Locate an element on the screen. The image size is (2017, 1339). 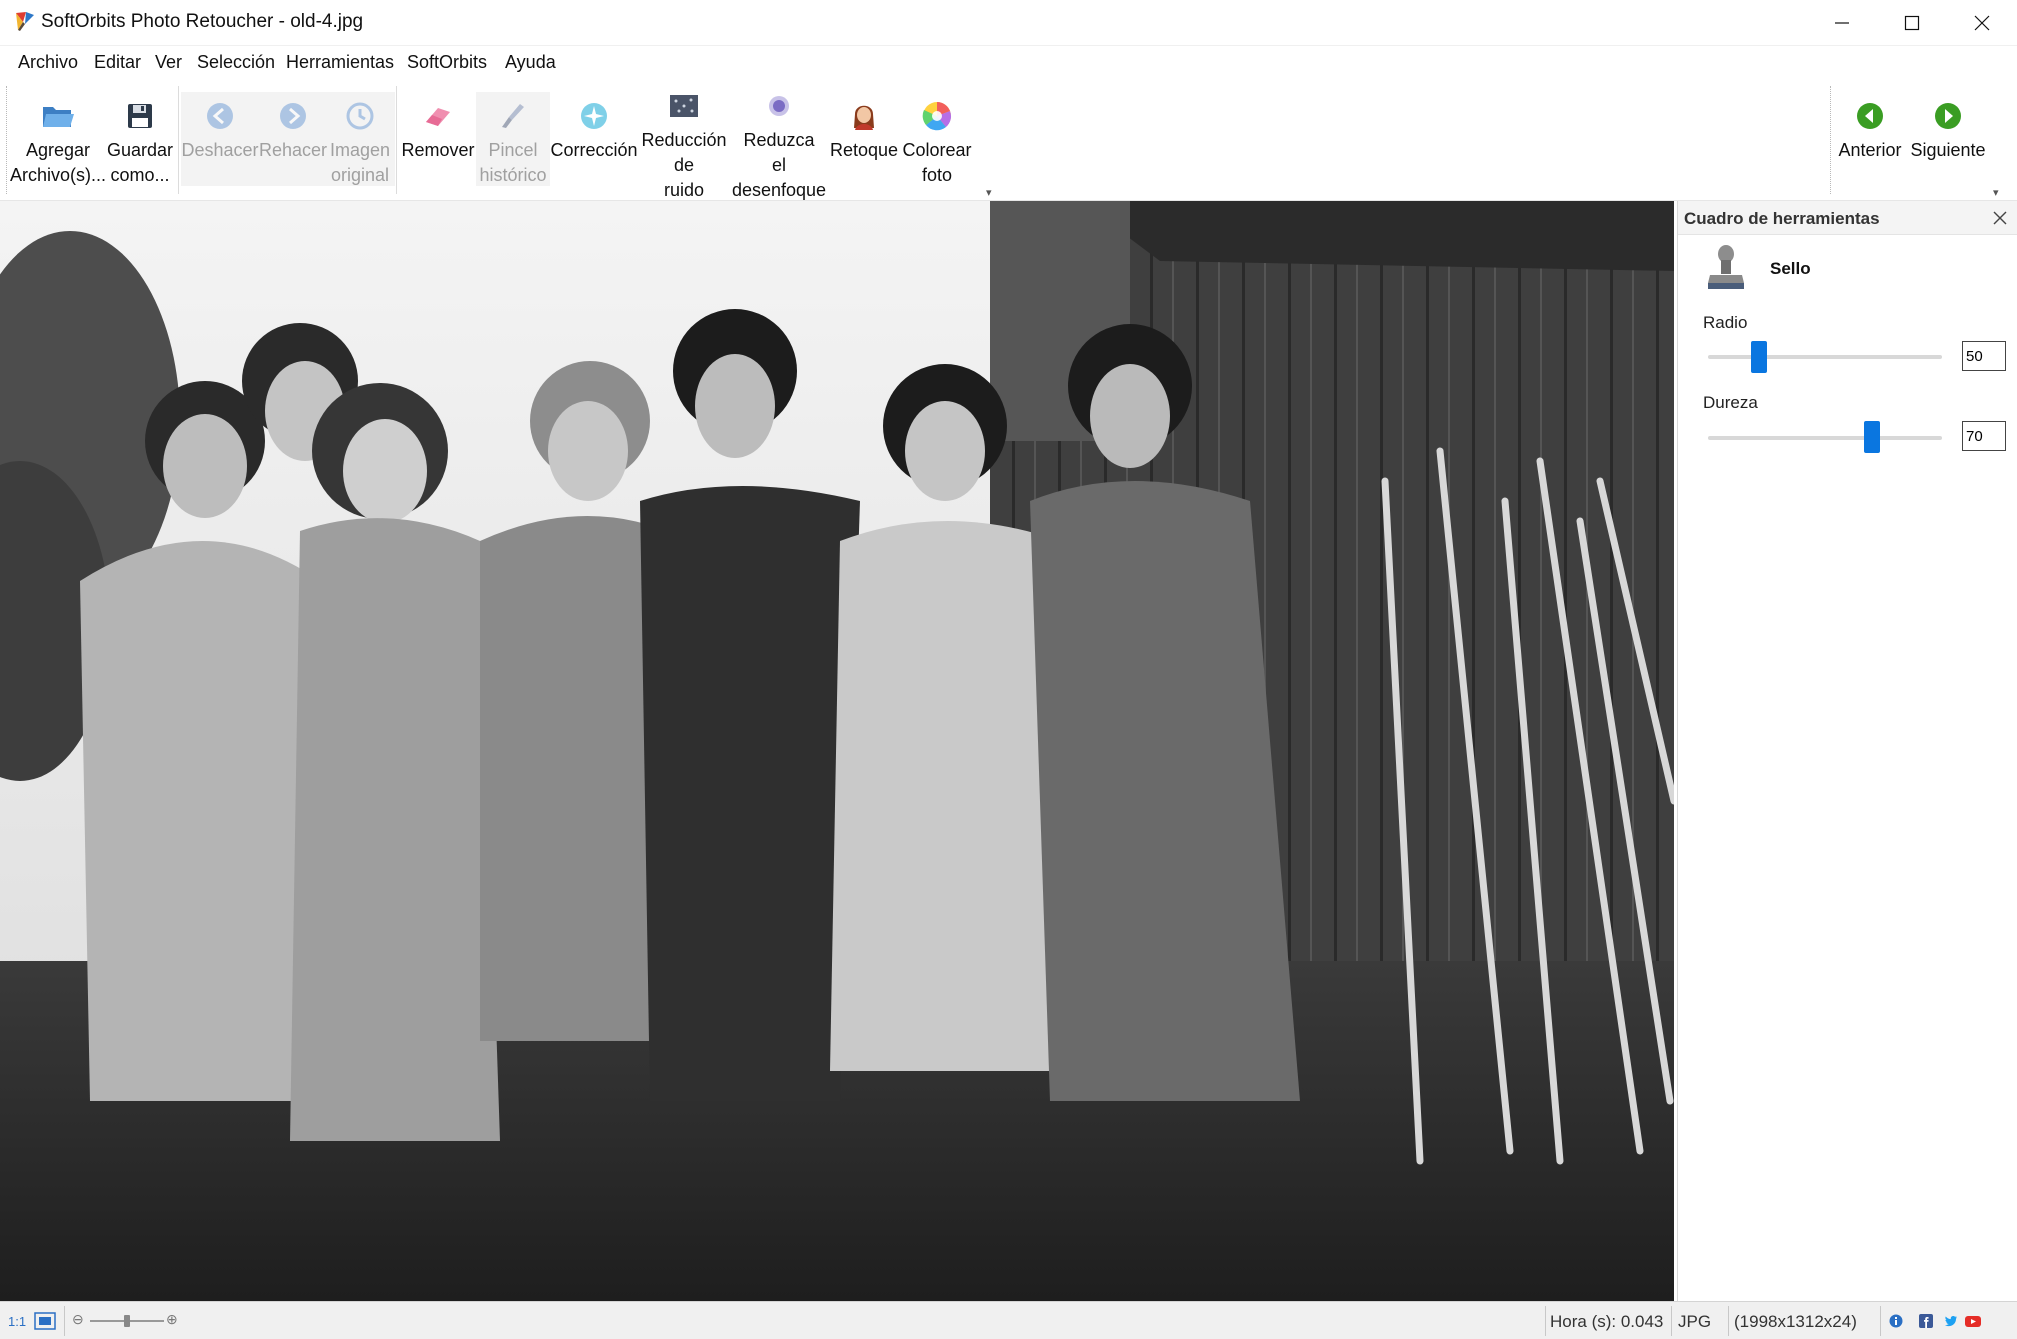
colorize-button: Colorear foto is located at coordinates (937, 143).